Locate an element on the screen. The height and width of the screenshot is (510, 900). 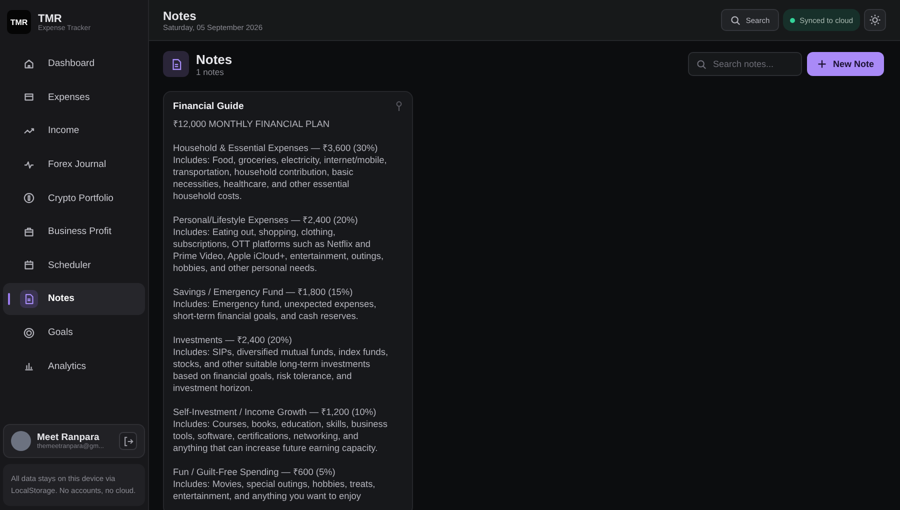
theme-toggle-button is located at coordinates (875, 20).